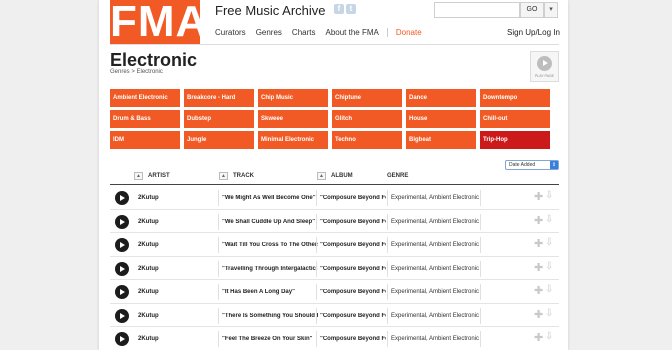 The image size is (672, 350). Describe the element at coordinates (145, 119) in the screenshot. I see `genre-drum-and-bass: Drum & Bass` at that location.